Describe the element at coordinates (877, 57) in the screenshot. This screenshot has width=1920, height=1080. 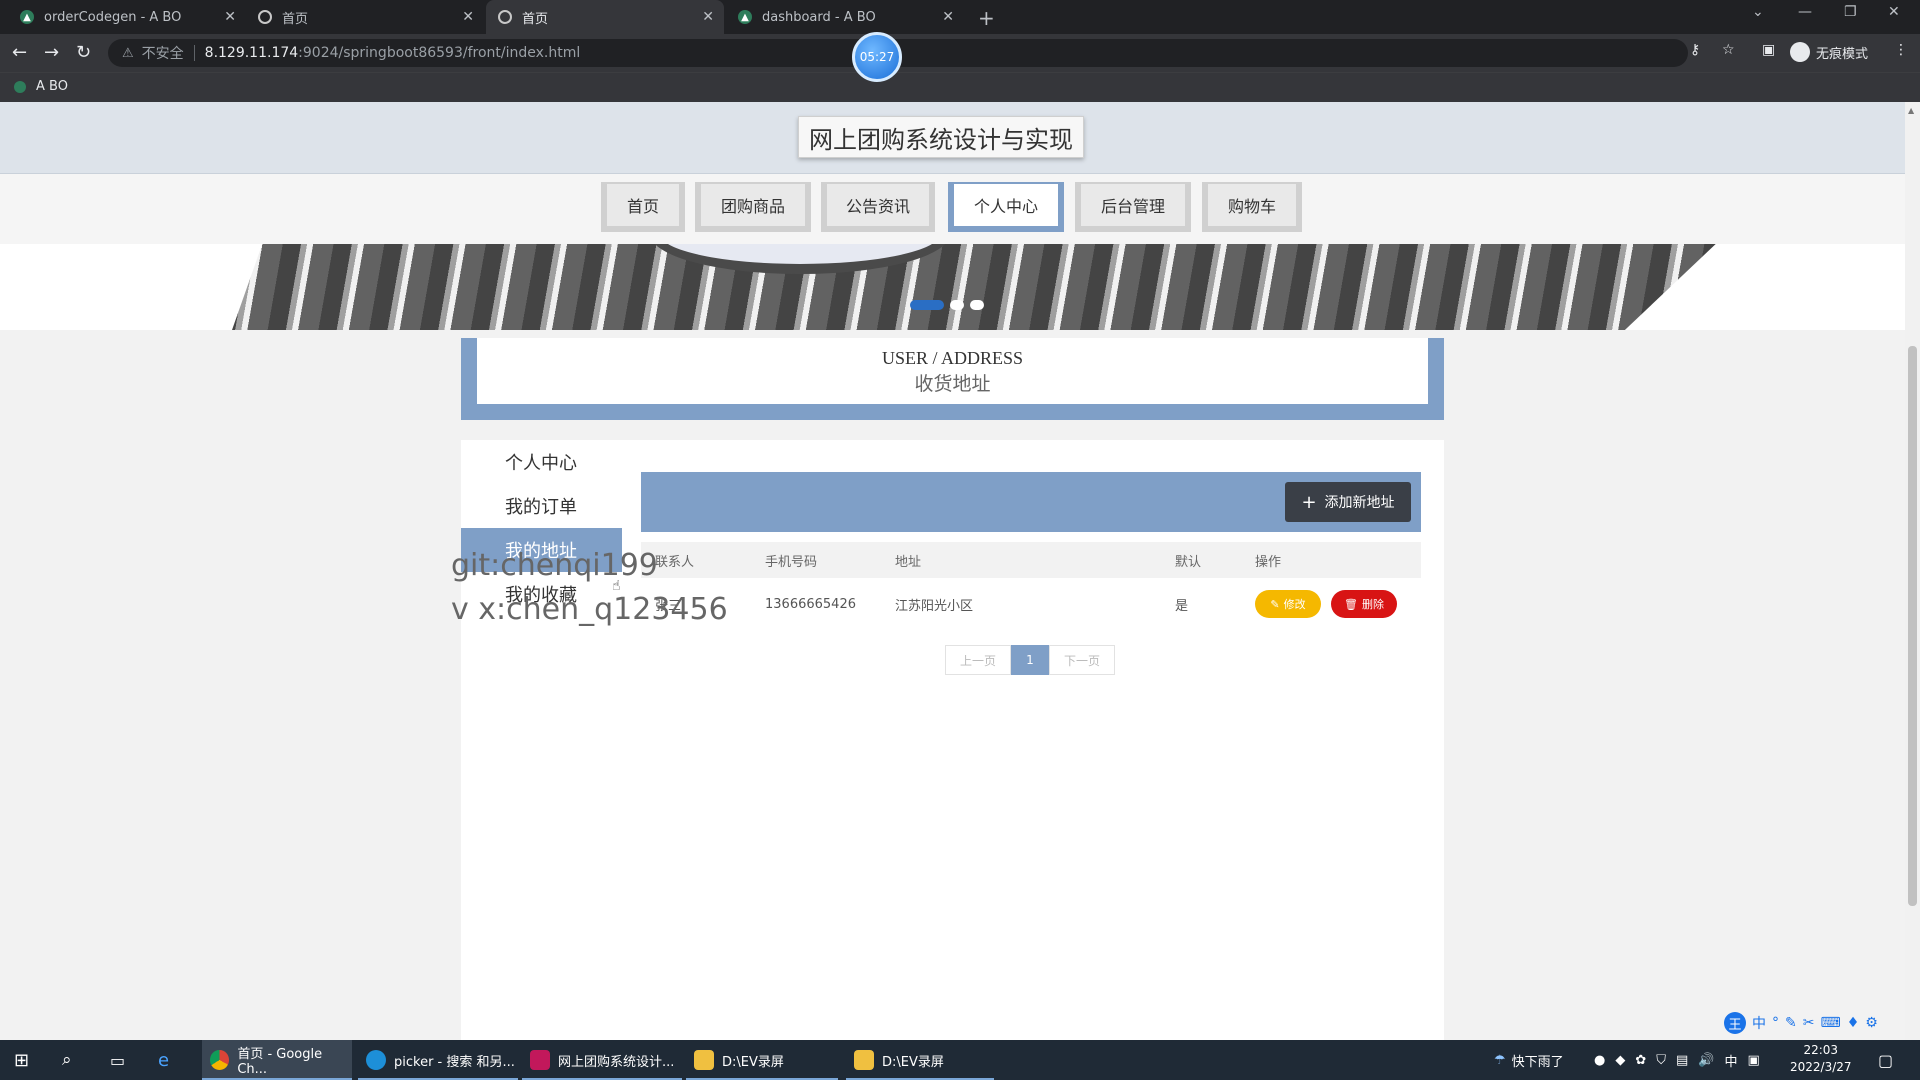
I see `recording-timer: 05:27` at that location.